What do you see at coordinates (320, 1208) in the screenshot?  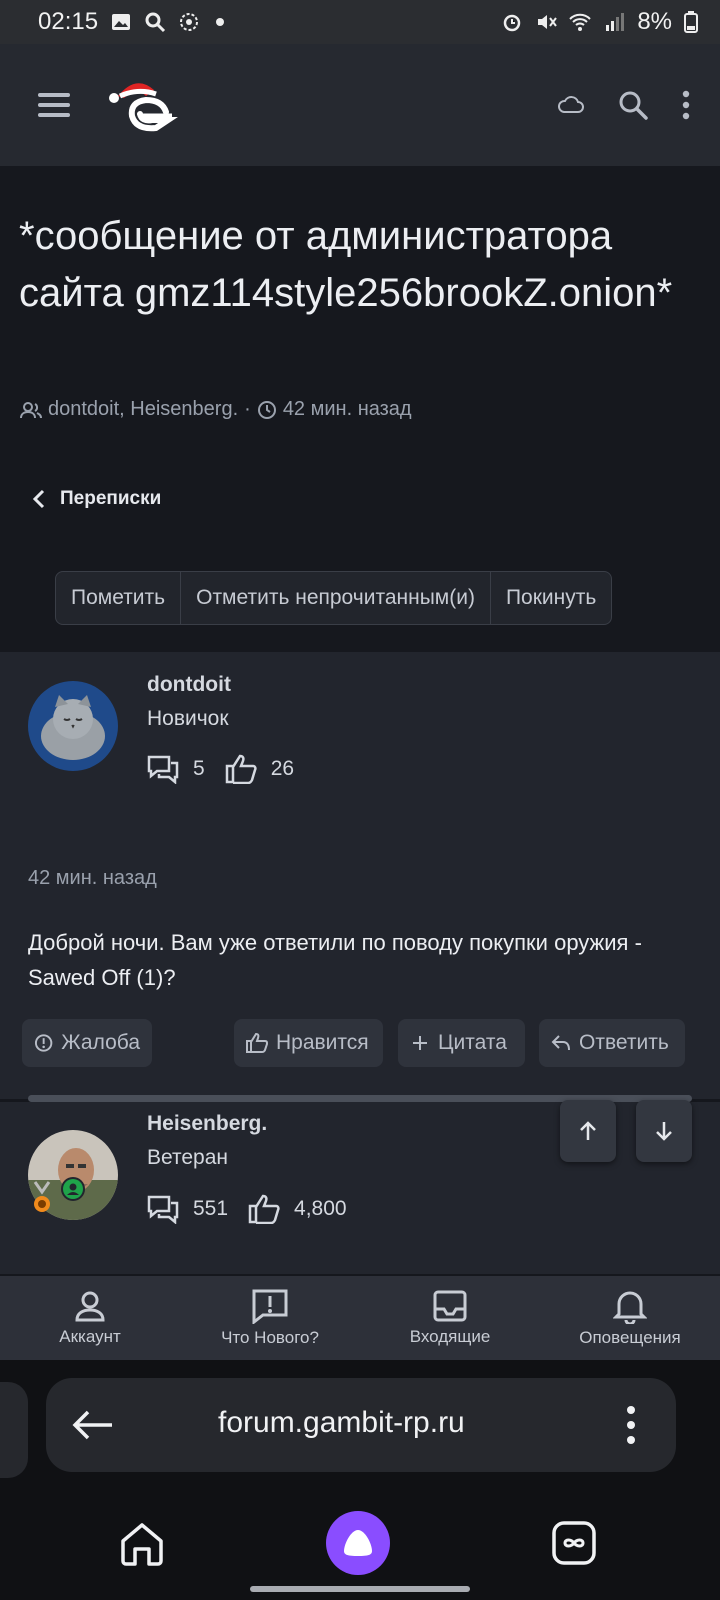 I see `likes-count: 4,800` at bounding box center [320, 1208].